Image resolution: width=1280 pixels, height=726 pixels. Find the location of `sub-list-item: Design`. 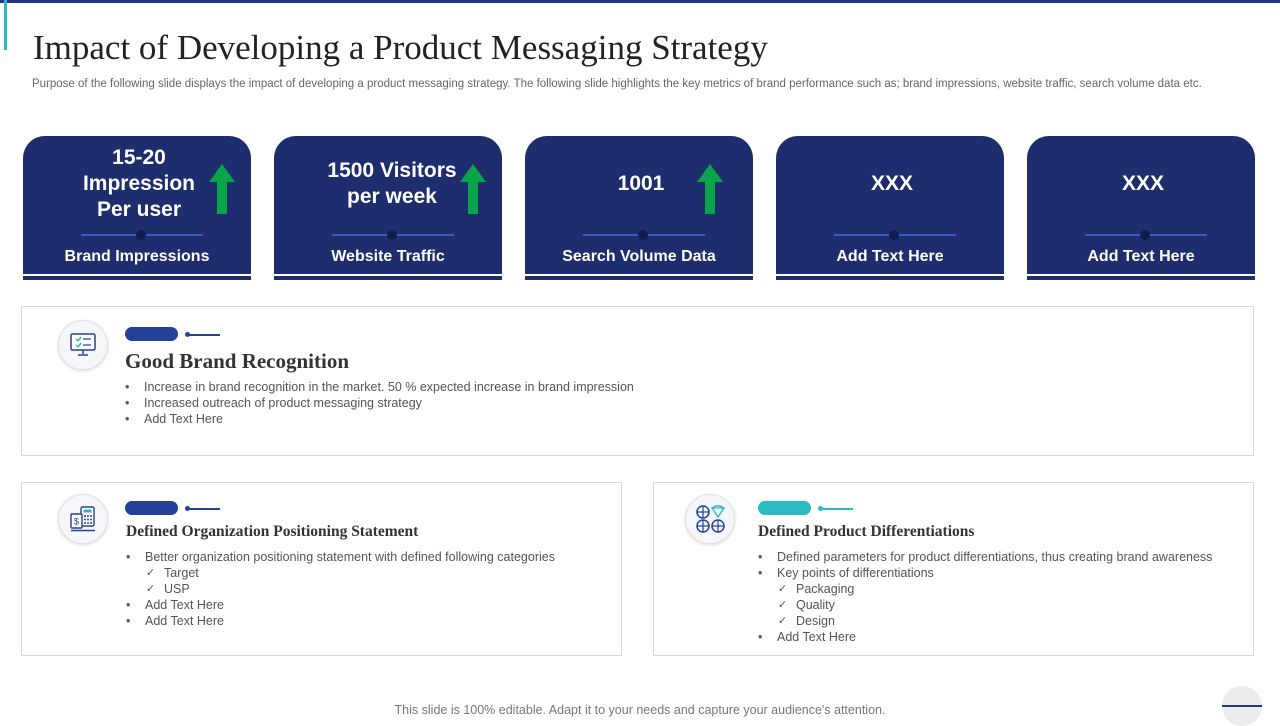

sub-list-item: Design is located at coordinates (985, 621).